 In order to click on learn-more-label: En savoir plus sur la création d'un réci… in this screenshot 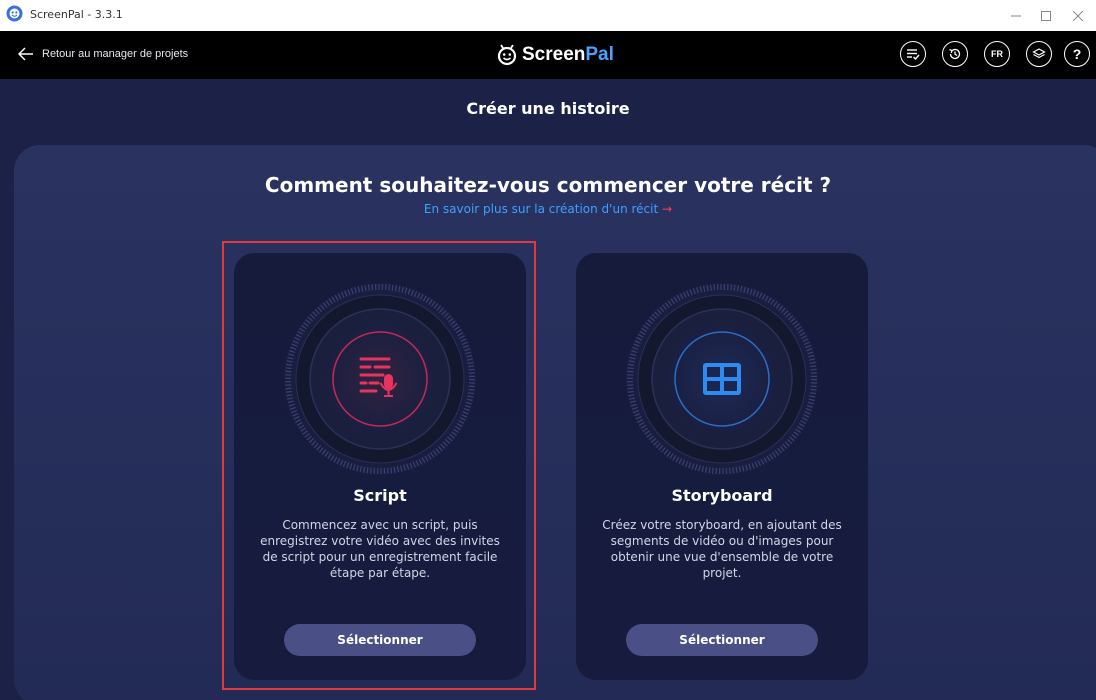, I will do `click(541, 209)`.